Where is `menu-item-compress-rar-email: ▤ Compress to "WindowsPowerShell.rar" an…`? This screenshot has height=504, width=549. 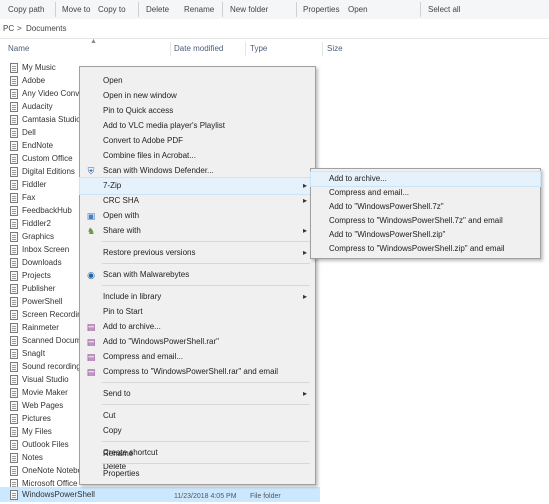
menu-item-compress-rar-email: ▤ Compress to "WindowsPowerShell.rar" an… is located at coordinates (197, 372).